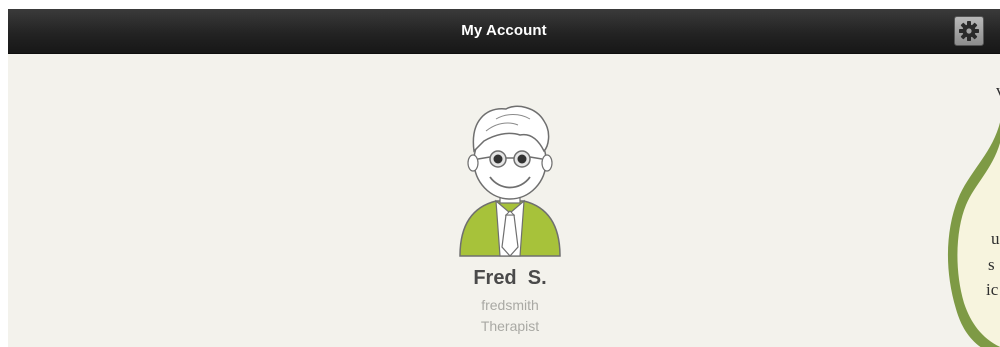 The width and height of the screenshot is (1000, 347). I want to click on settings-button, so click(969, 31).